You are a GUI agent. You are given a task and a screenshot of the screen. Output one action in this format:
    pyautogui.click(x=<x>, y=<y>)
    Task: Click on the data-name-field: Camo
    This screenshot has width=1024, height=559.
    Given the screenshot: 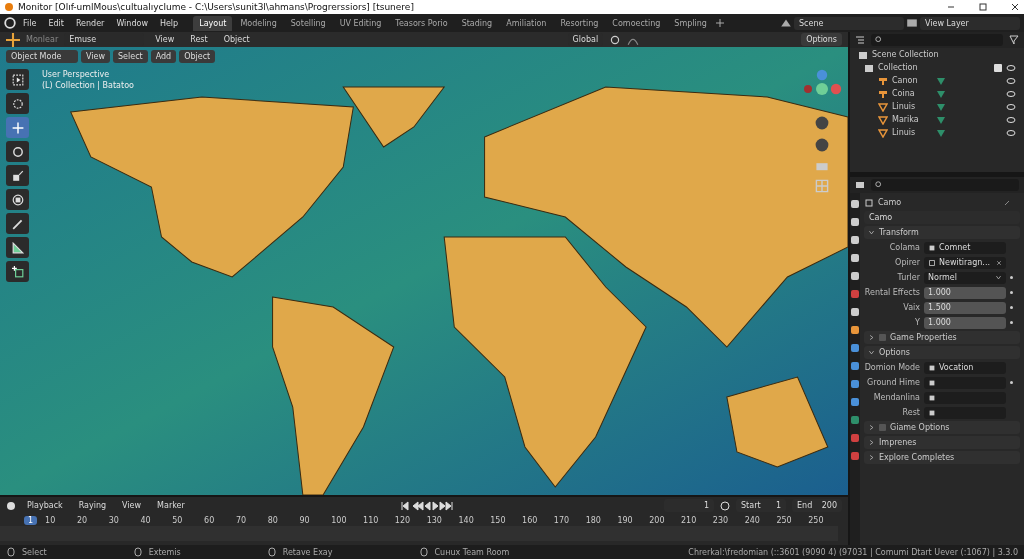 What is the action you would take?
    pyautogui.click(x=942, y=217)
    